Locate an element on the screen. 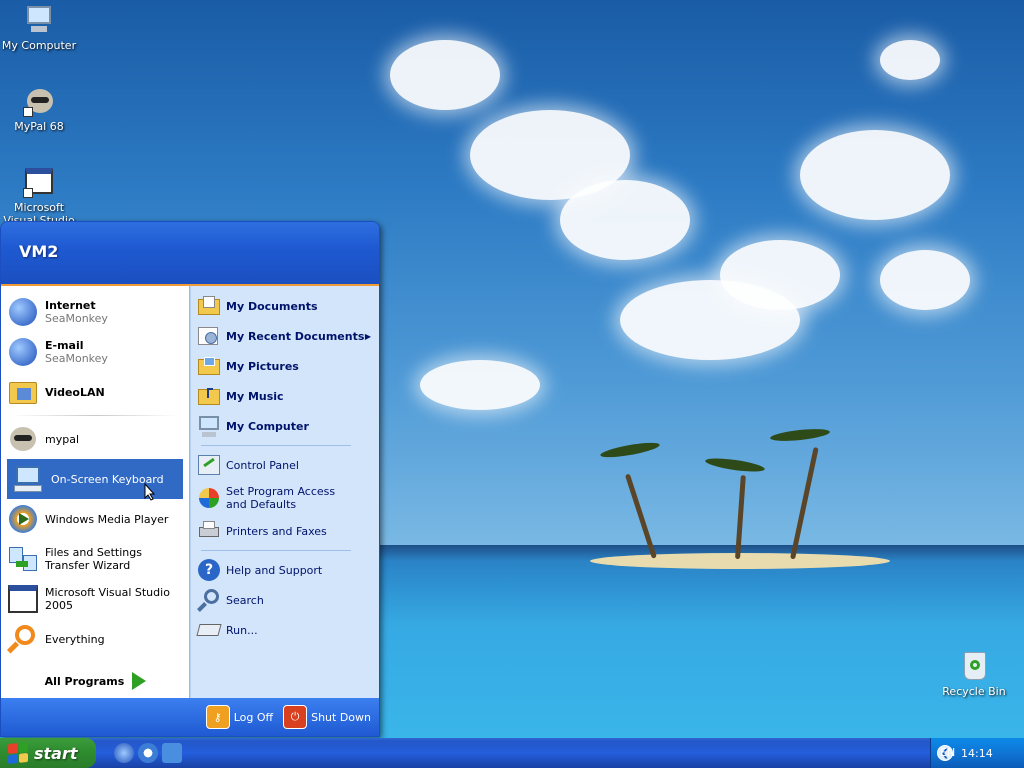 This screenshot has height=768, width=1024. menu-item-control-panel: Control Panel is located at coordinates (285, 465).